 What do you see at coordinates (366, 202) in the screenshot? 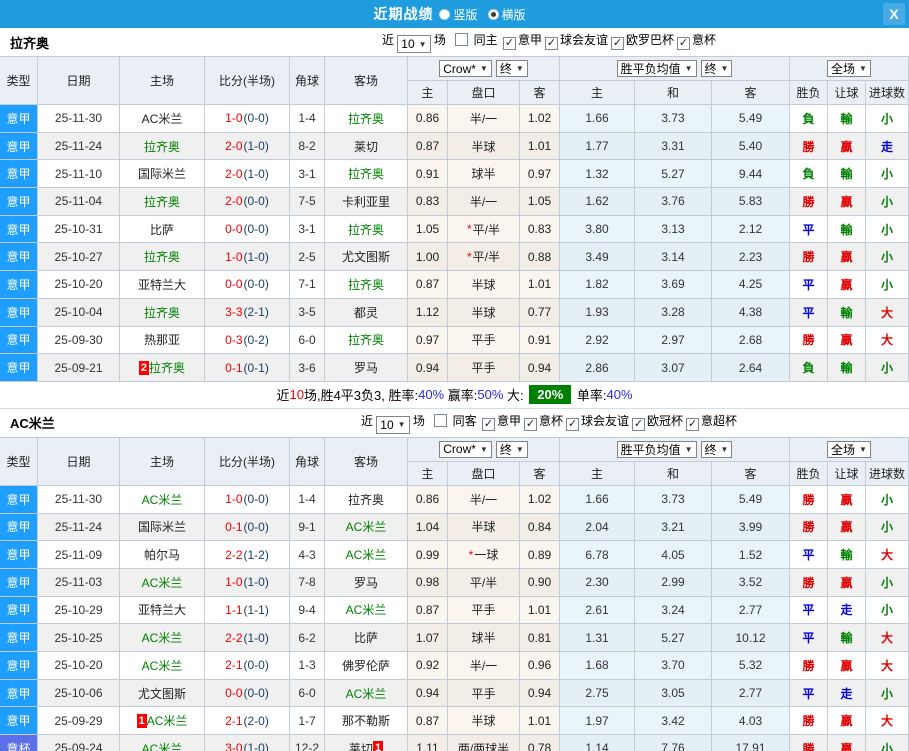
I see `away-team: 卡利亚里` at bounding box center [366, 202].